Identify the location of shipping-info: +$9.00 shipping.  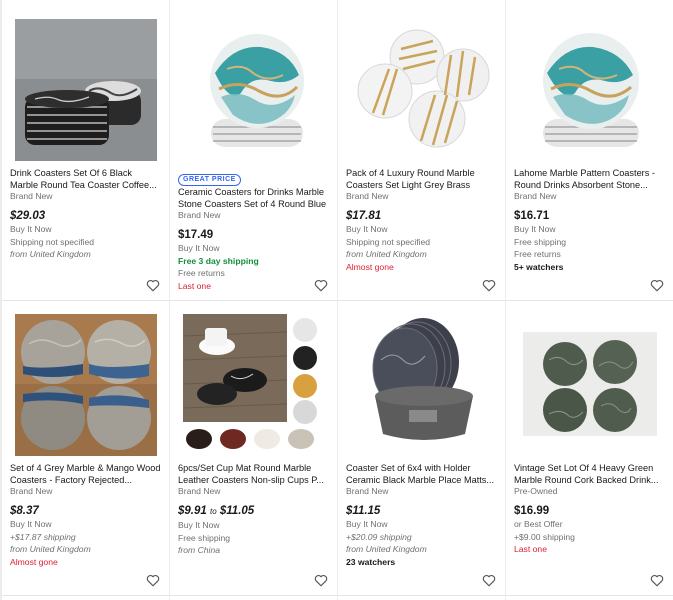
(544, 536).